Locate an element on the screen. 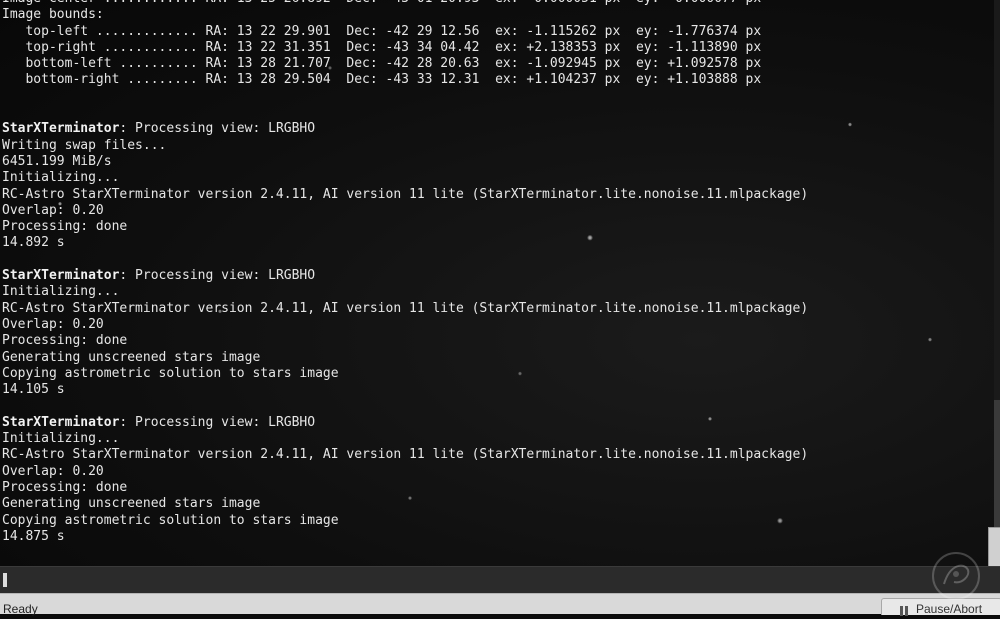 The width and height of the screenshot is (1000, 619). status-bar: Ready Pause/Abort is located at coordinates (500, 604).